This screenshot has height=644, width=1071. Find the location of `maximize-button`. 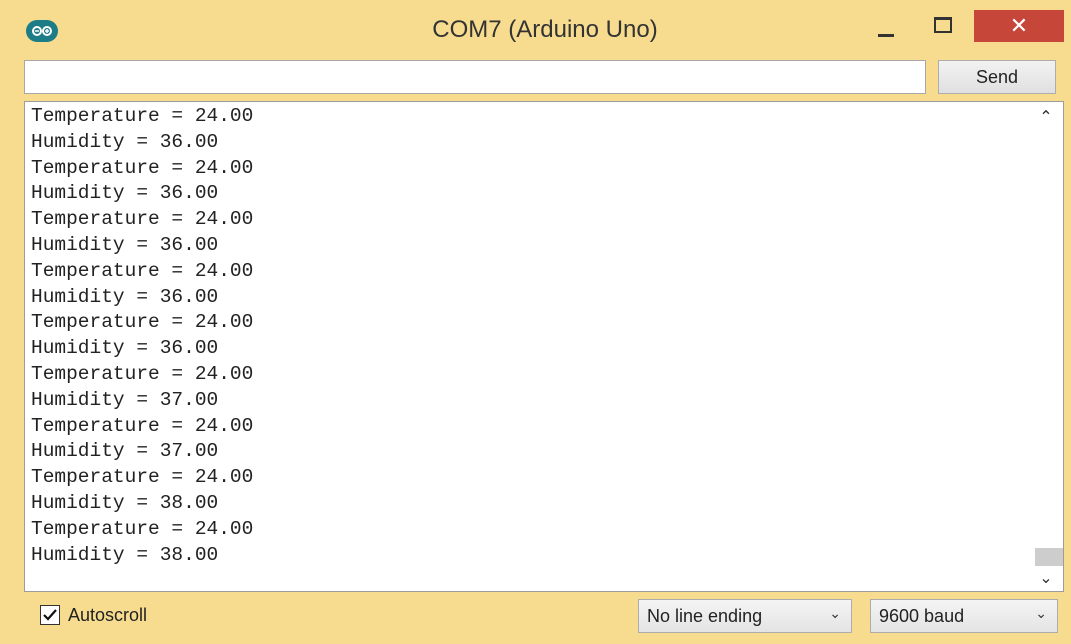

maximize-button is located at coordinates (942, 26).